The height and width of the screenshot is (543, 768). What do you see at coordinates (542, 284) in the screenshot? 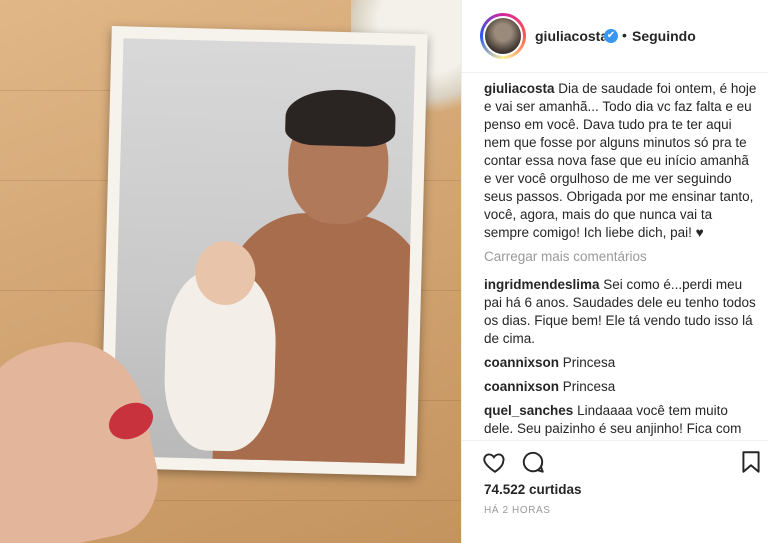
I see `comment-username: ingridmendeslima` at bounding box center [542, 284].